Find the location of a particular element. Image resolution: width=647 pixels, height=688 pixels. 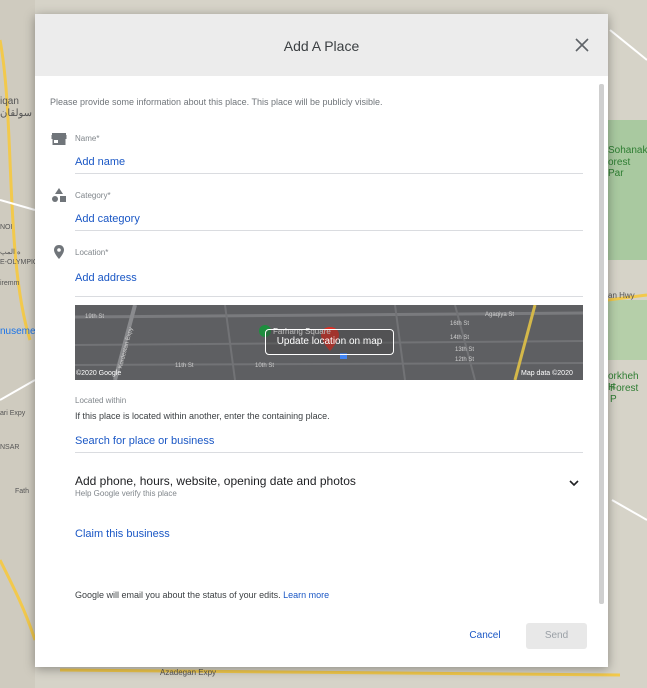

add-name-input: Add name is located at coordinates (100, 162).